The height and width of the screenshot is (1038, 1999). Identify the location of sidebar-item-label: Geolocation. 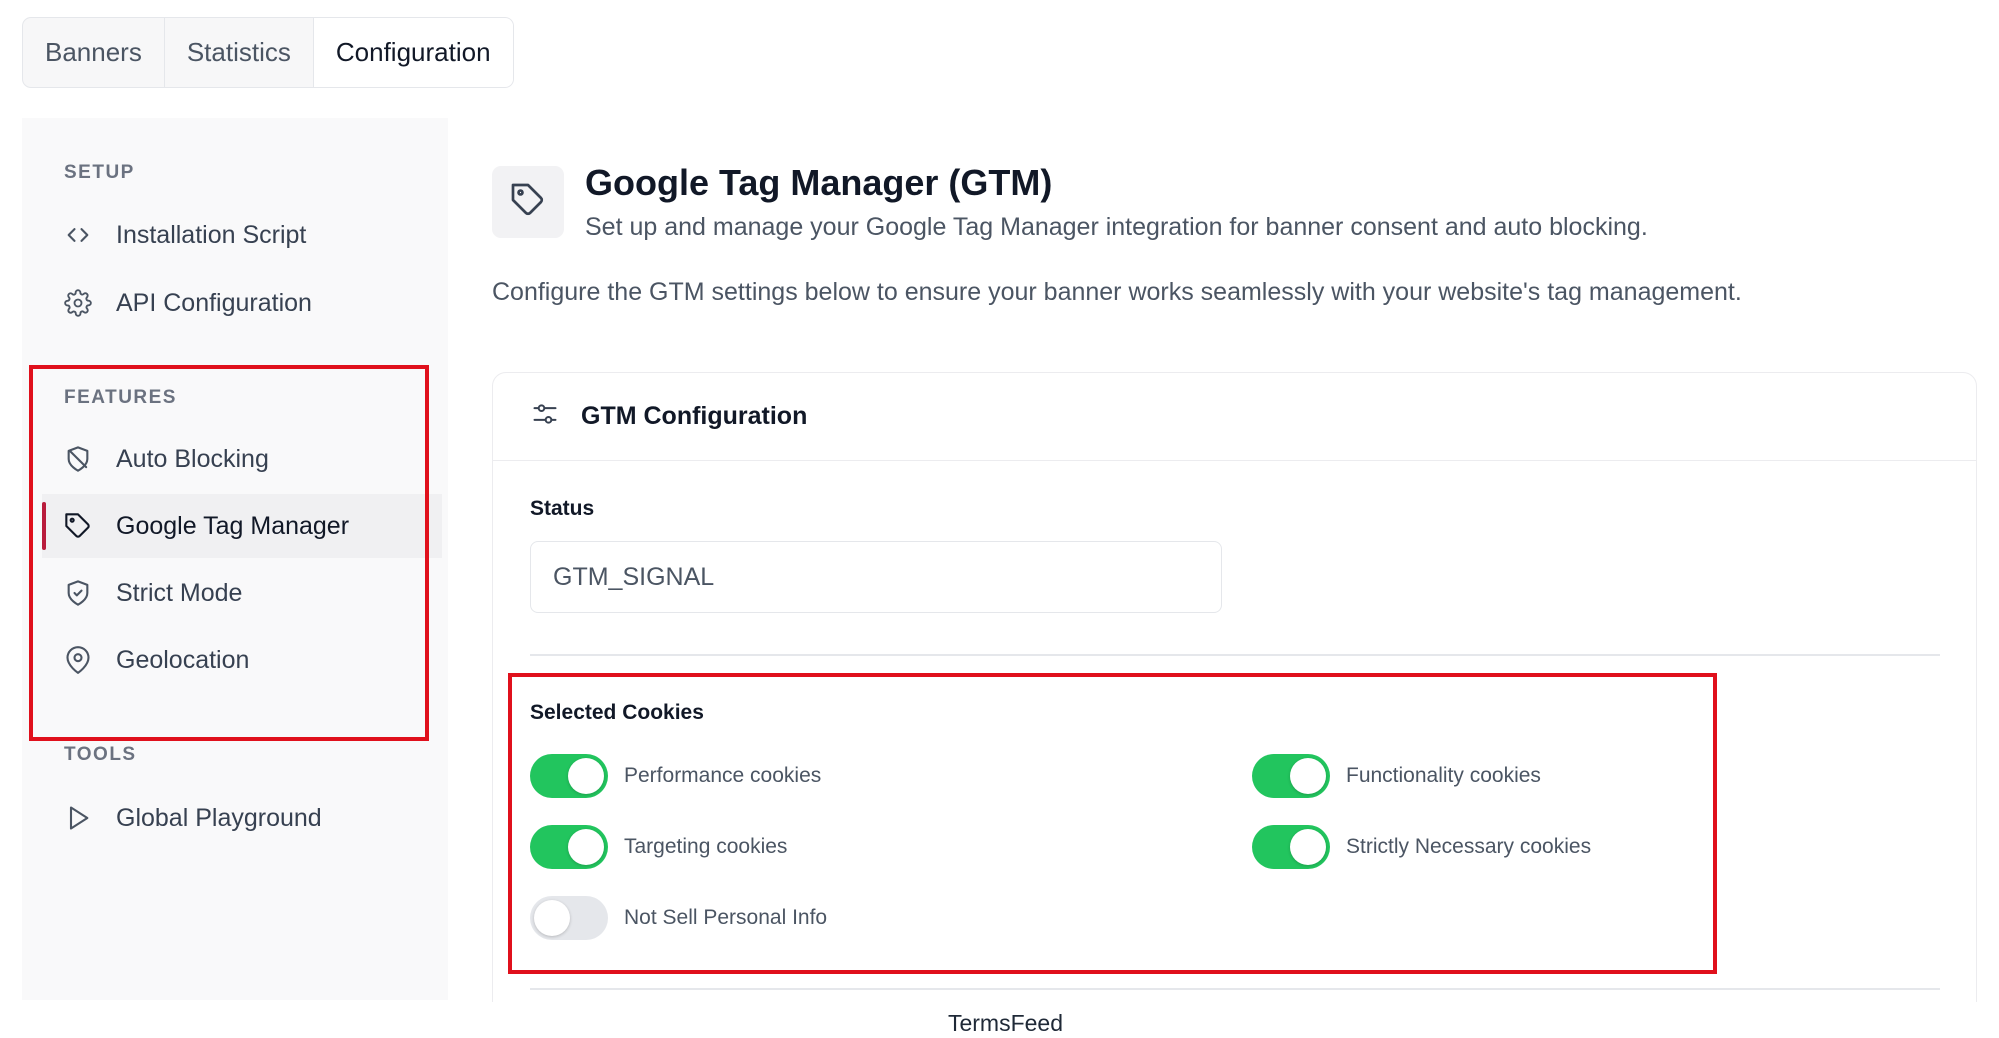
(183, 659).